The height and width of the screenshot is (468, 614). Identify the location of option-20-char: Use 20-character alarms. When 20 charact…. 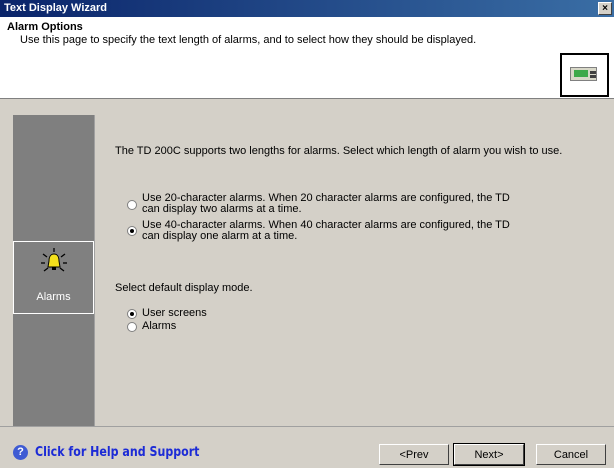
(327, 204).